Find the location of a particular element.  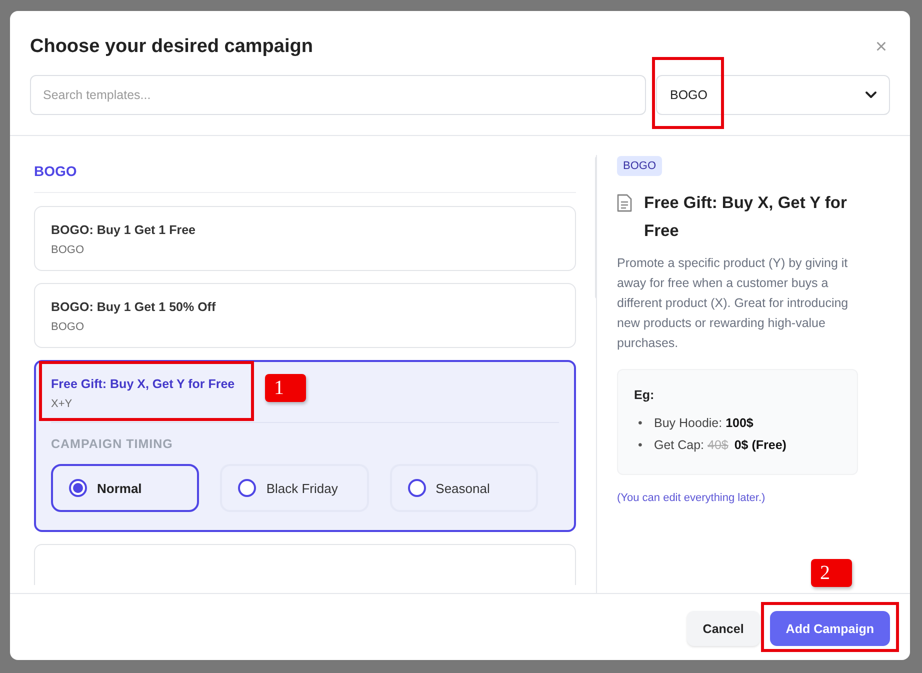

timing-option: Seasonal is located at coordinates (464, 488).